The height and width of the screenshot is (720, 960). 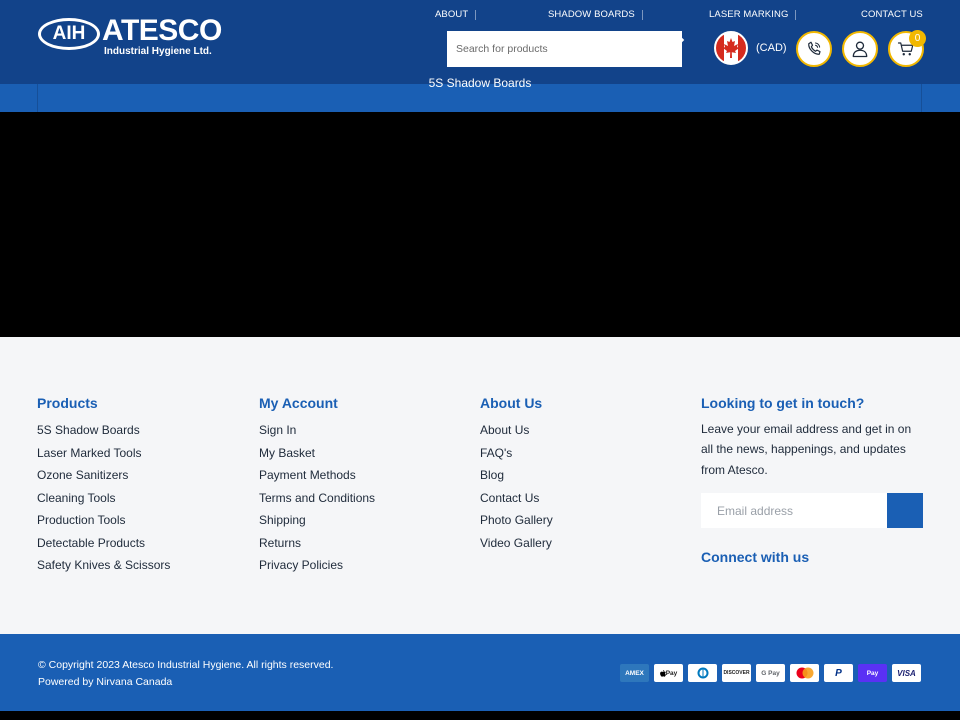 I want to click on visa-icon: VISA, so click(x=906, y=673).